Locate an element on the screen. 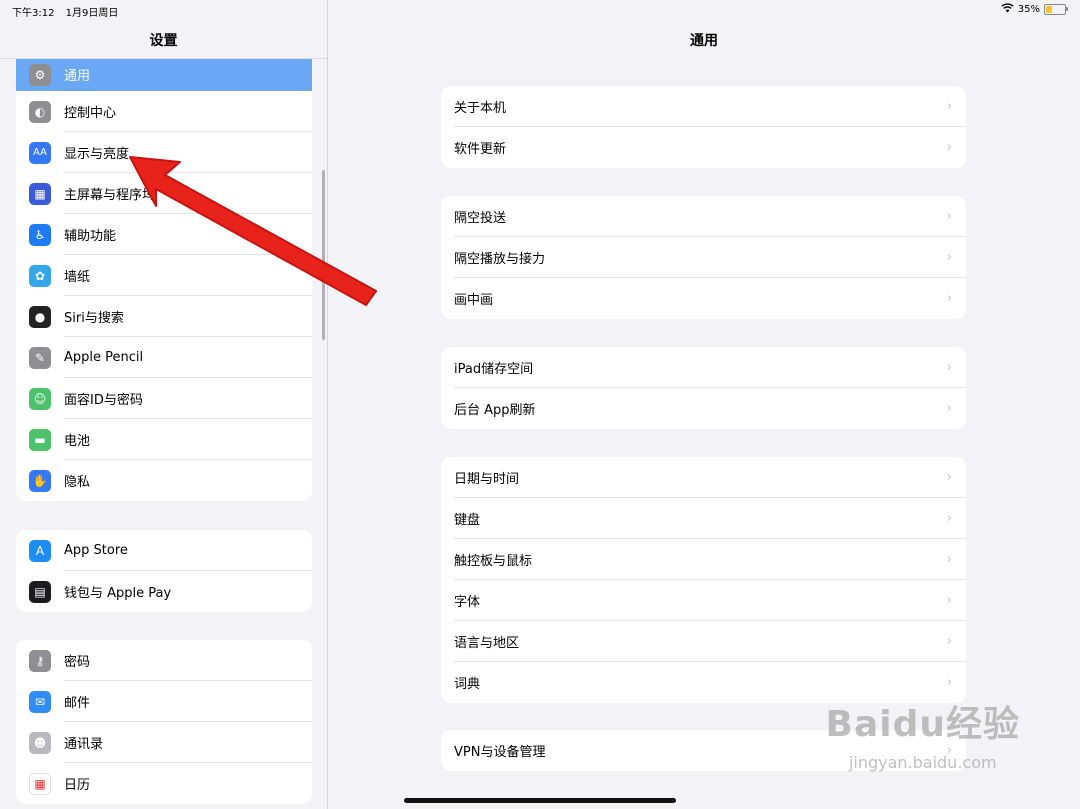 The image size is (1080, 809). home-indicator is located at coordinates (540, 800).